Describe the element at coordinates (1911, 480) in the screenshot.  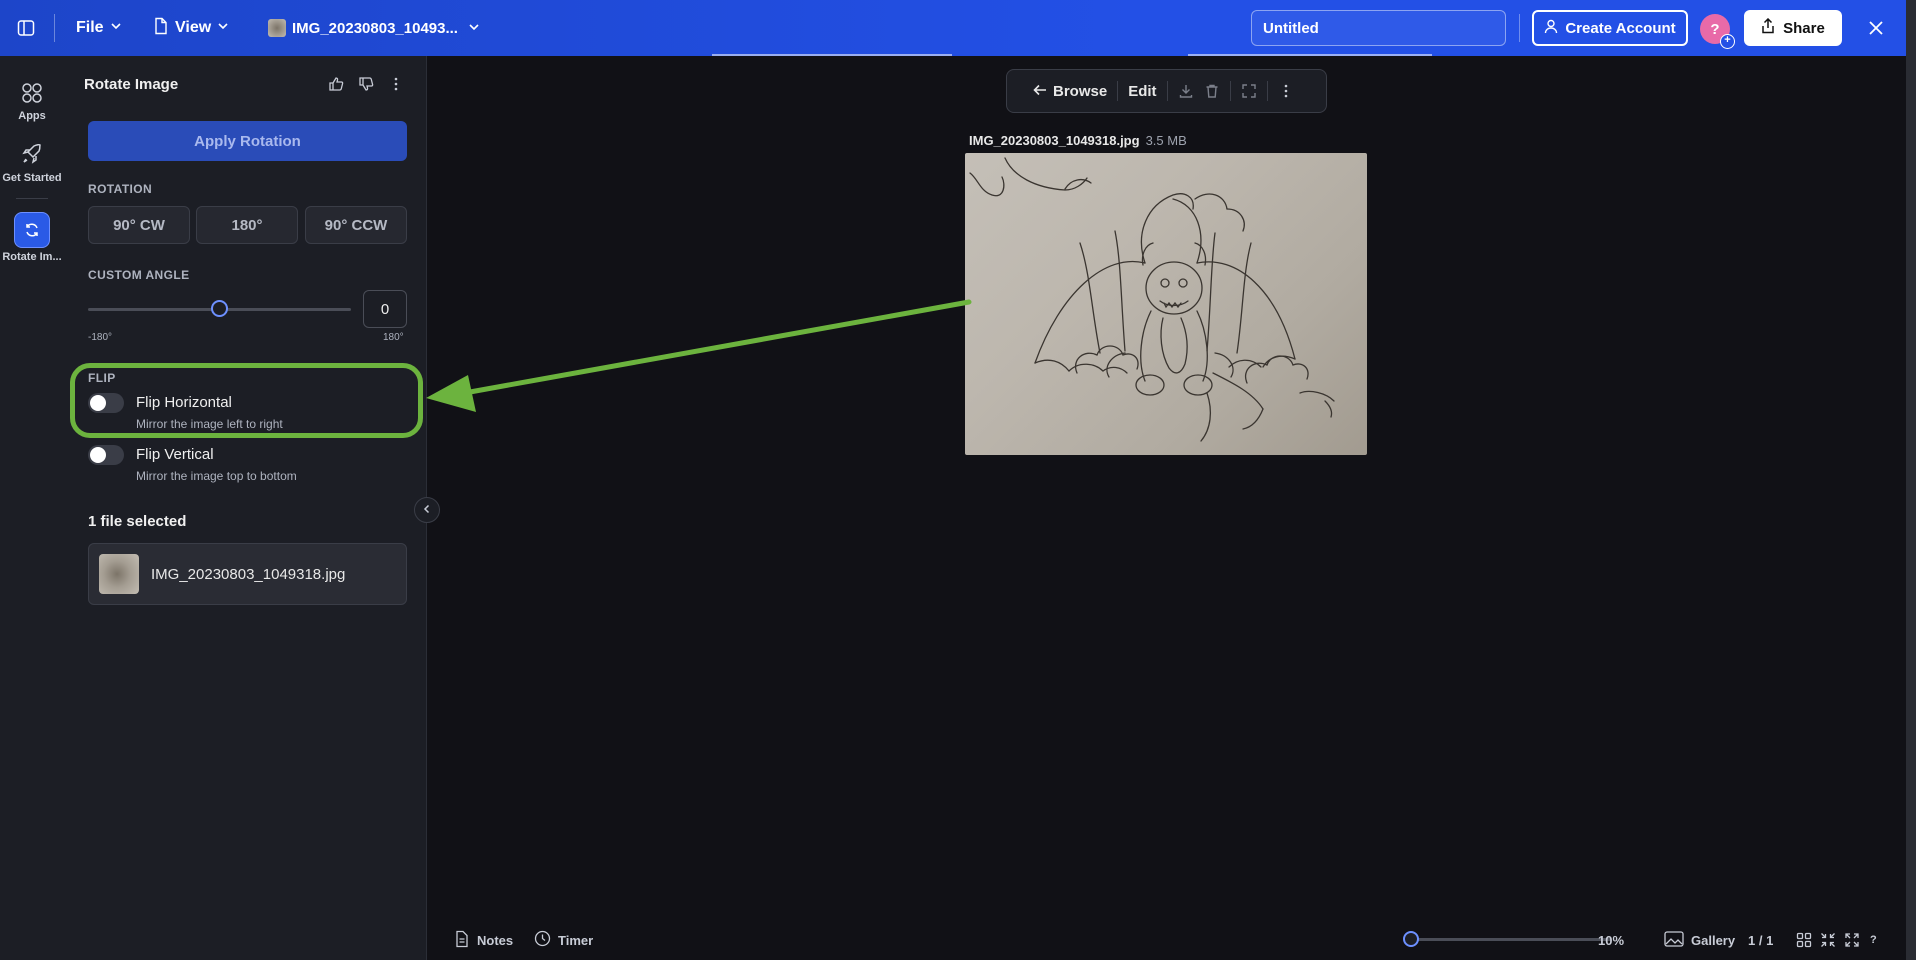
I see `window-edge` at that location.